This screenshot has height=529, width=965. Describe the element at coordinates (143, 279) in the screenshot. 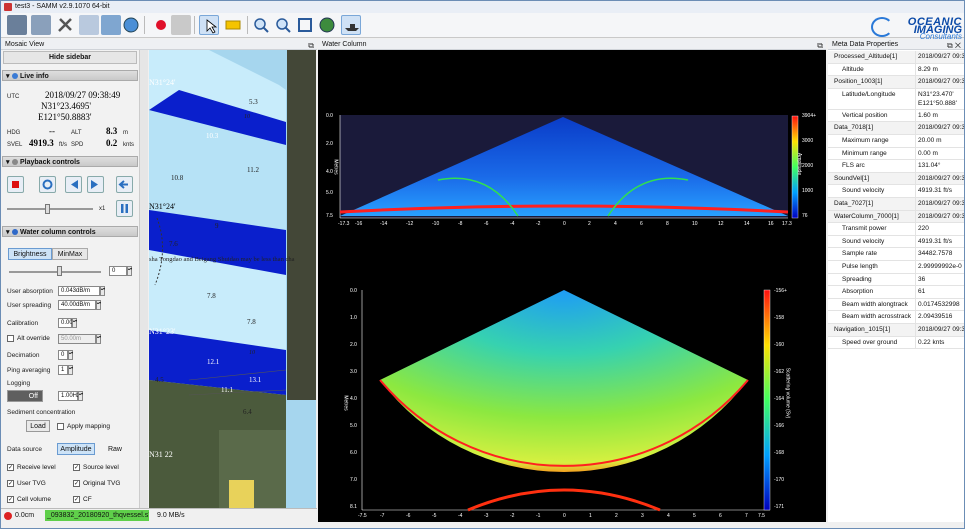

I see `sidebar-scrollbar` at that location.